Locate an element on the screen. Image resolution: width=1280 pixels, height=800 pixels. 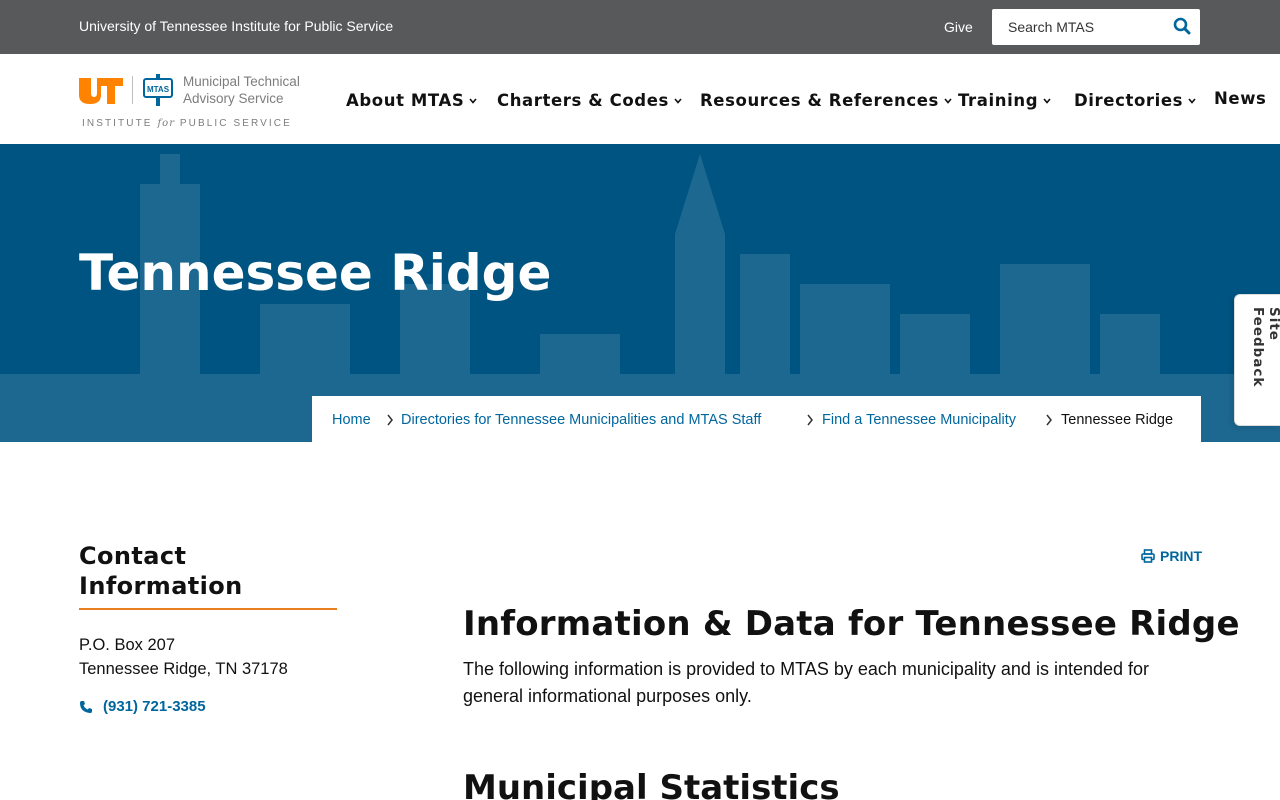
search-icon is located at coordinates (1182, 26).